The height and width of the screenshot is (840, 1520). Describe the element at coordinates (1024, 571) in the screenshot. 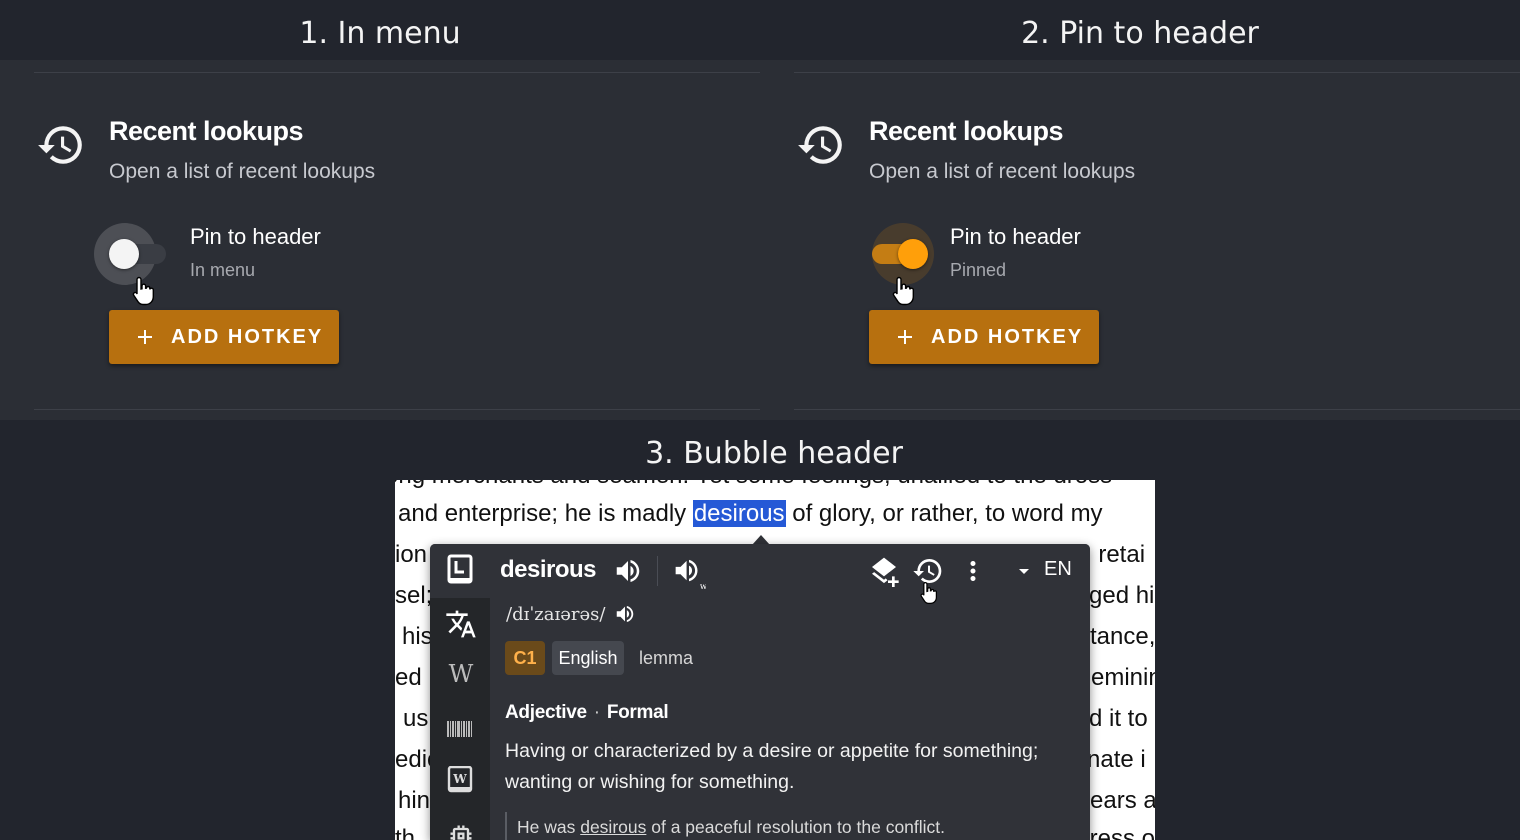

I see `dropdown-arrow-icon` at that location.